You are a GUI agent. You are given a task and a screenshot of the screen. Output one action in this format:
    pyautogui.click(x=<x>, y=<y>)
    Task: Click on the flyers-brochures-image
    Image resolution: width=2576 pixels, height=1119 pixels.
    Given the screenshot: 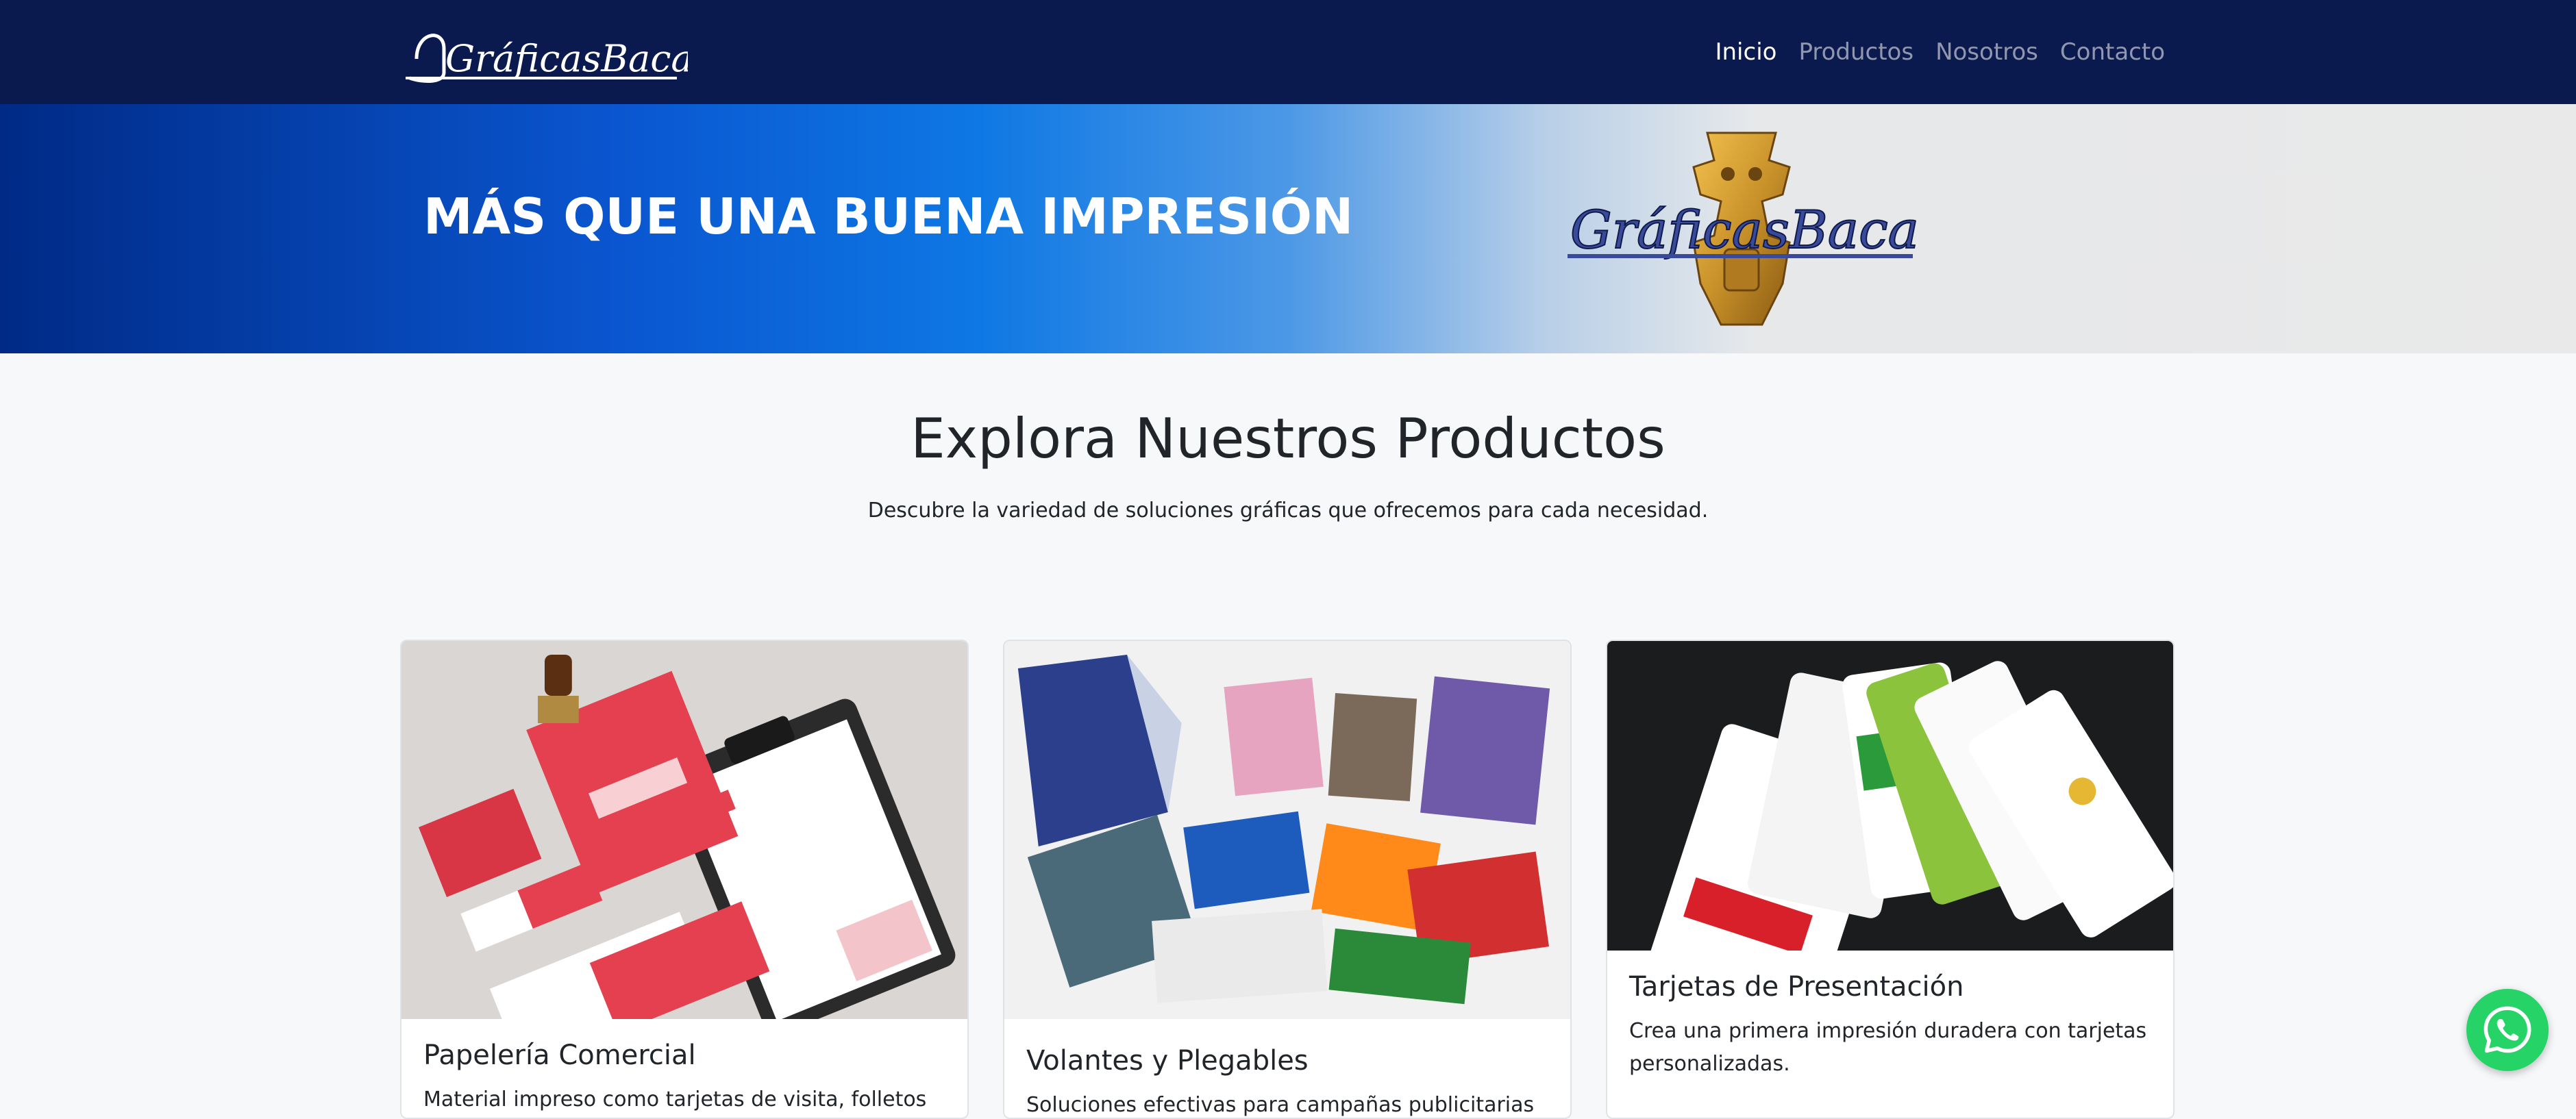 What is the action you would take?
    pyautogui.click(x=1287, y=830)
    